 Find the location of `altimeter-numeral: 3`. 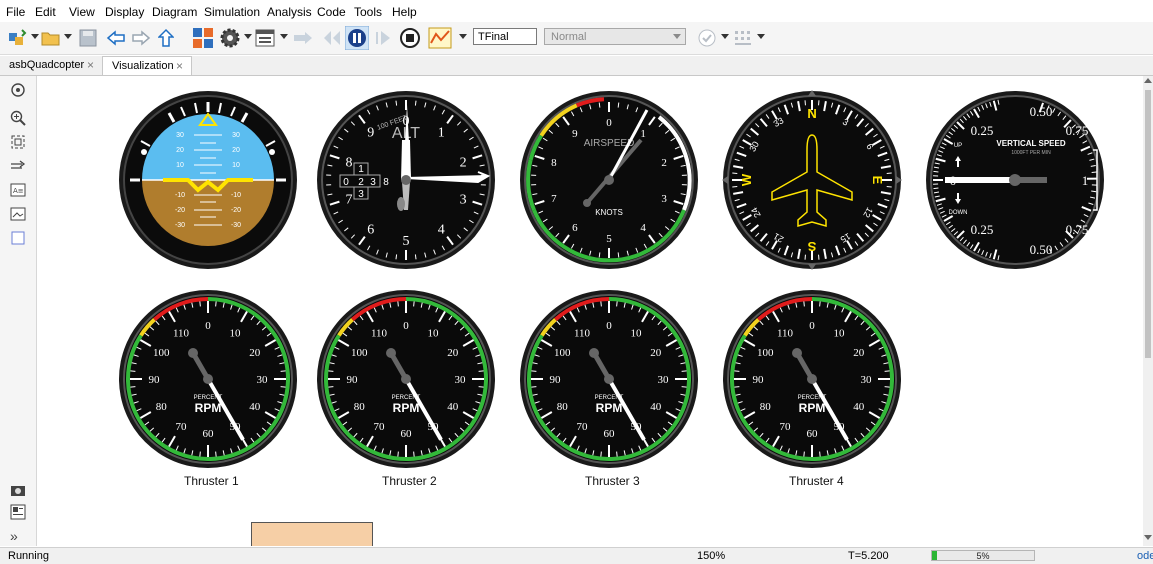

altimeter-numeral: 3 is located at coordinates (463, 200).